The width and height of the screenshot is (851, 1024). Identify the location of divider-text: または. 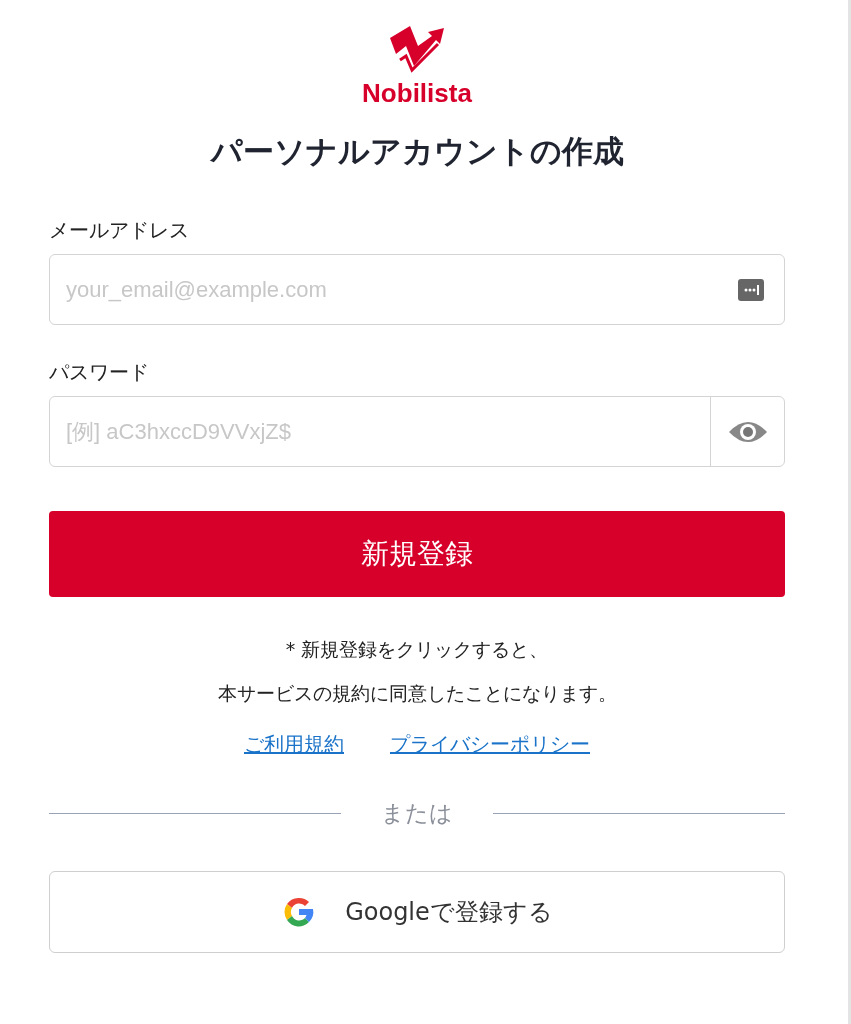
(417, 813).